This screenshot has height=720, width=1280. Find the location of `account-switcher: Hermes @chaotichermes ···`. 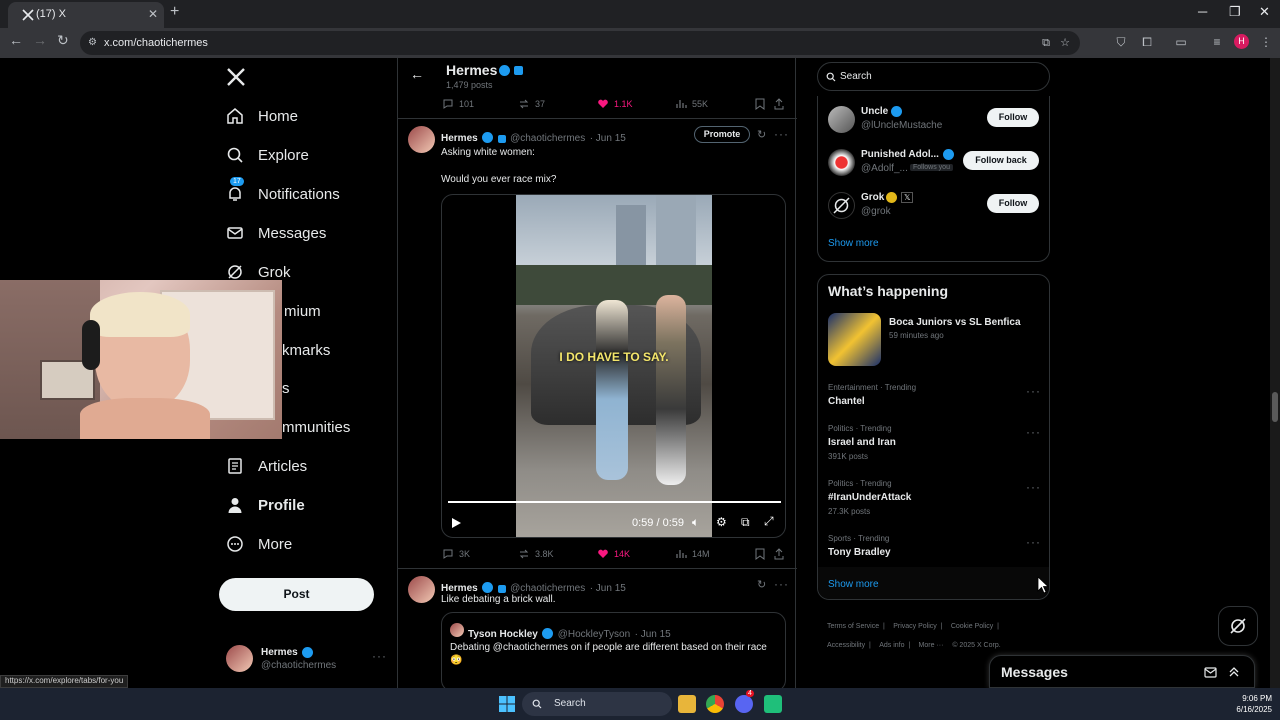

account-switcher: Hermes @chaotichermes ··· is located at coordinates (311, 660).